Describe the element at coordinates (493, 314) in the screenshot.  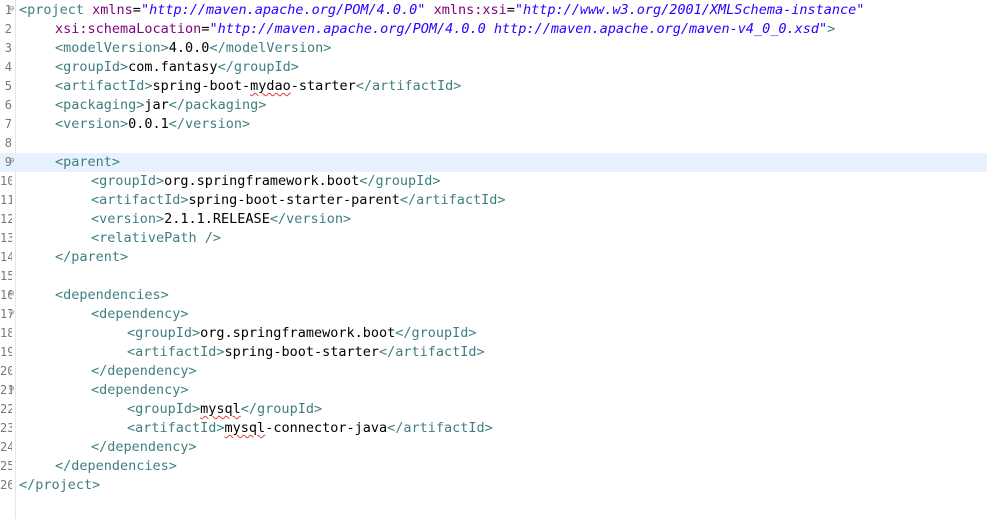
I see `code-line: 17 ⊖ <dependency>` at that location.